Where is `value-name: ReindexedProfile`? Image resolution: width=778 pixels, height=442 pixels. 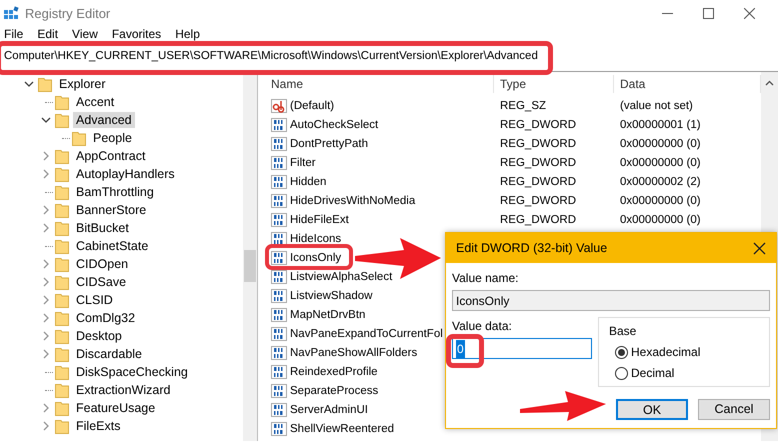
value-name: ReindexedProfile is located at coordinates (334, 371).